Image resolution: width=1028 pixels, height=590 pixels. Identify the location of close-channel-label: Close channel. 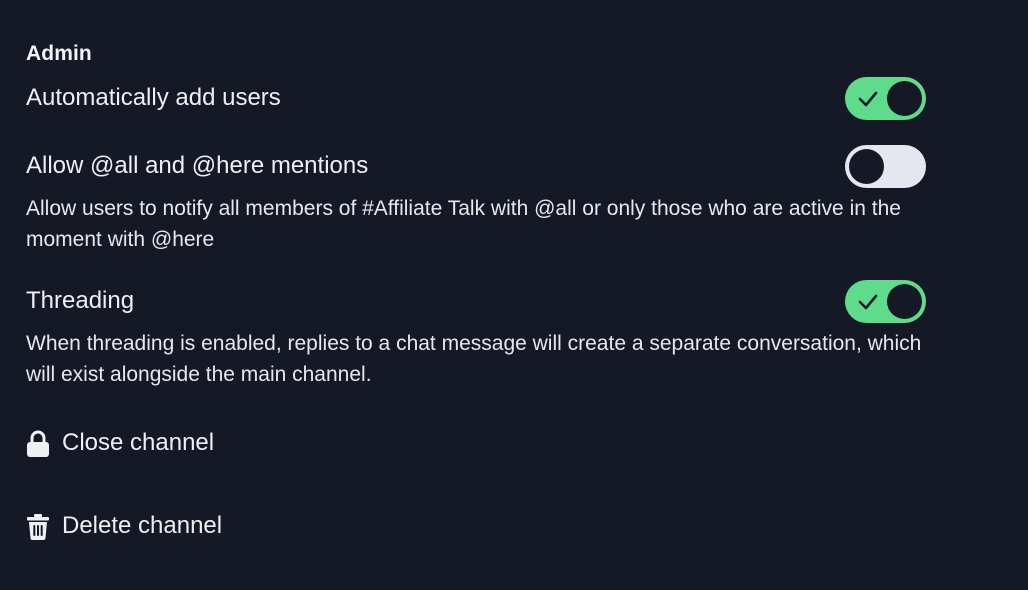
(138, 442).